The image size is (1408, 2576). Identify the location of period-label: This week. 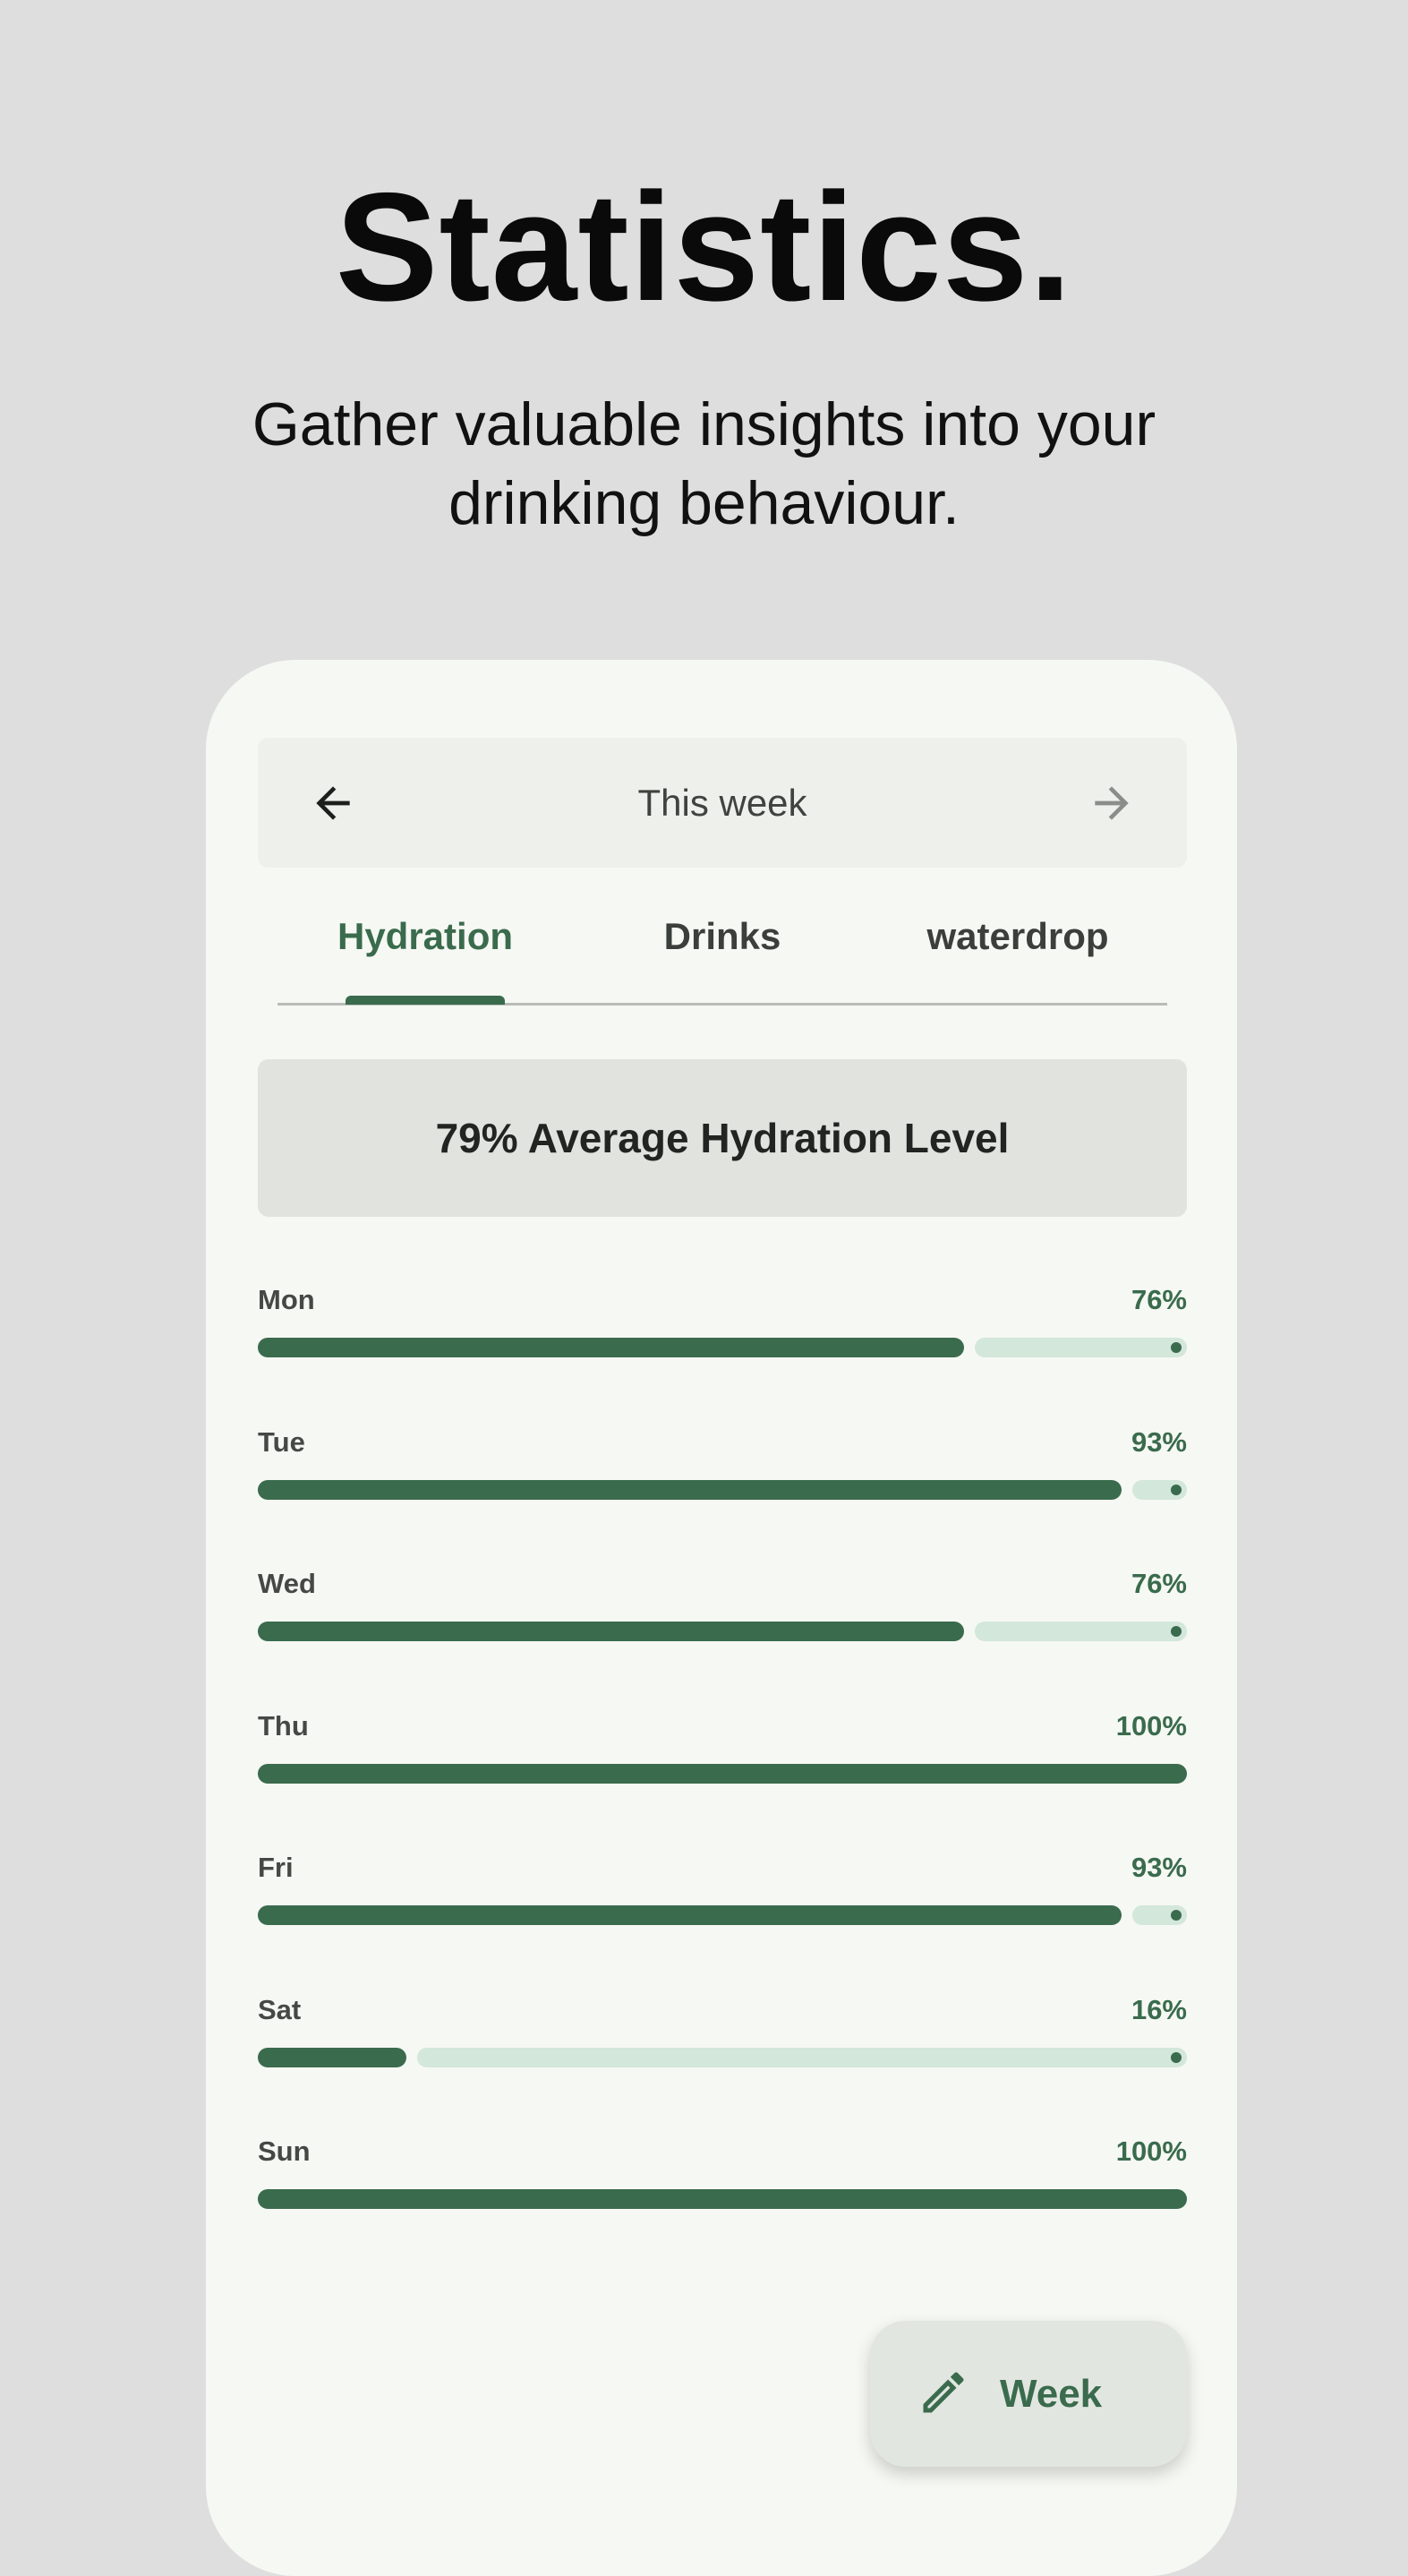
(722, 803).